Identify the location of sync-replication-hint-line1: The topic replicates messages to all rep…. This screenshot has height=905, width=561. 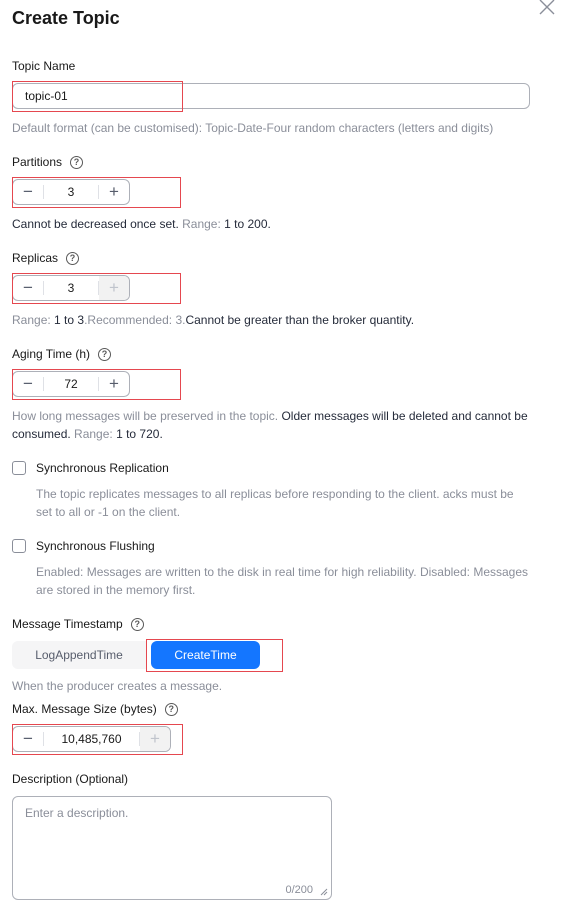
(275, 494).